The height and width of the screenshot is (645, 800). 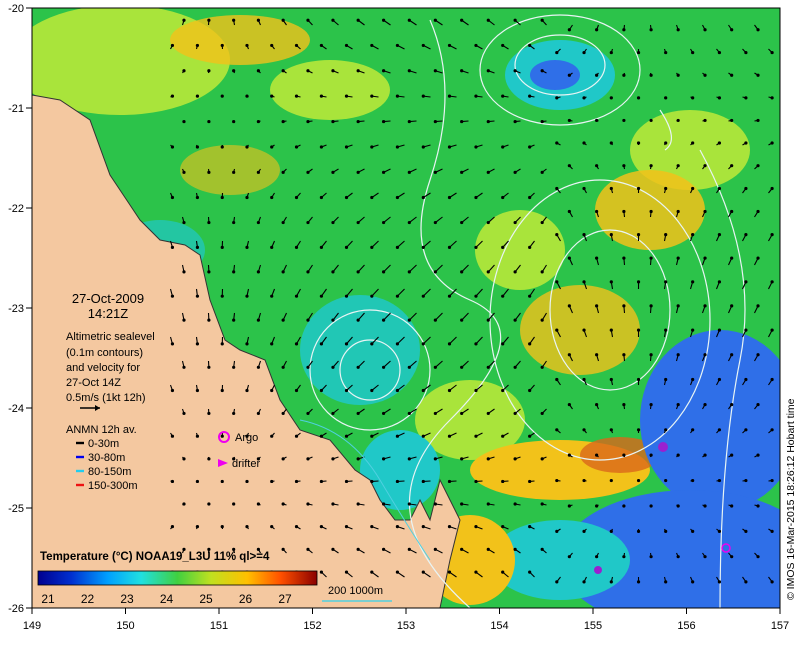 I want to click on lat-tick-label: -26, so click(x=16, y=609).